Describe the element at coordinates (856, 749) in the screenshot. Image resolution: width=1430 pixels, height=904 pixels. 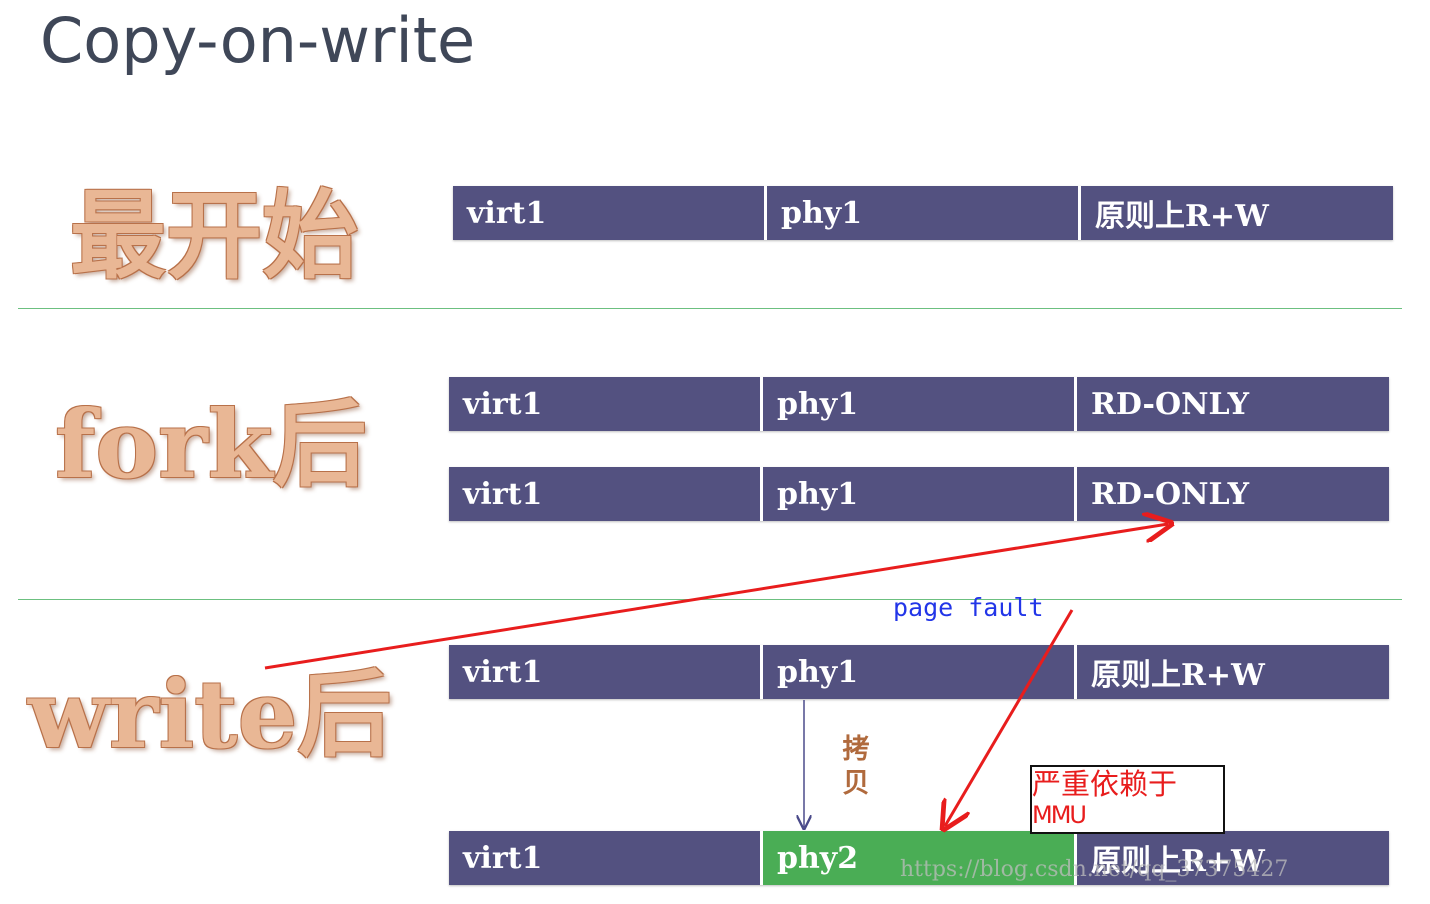
I see `copy-label-line1: 拷` at that location.